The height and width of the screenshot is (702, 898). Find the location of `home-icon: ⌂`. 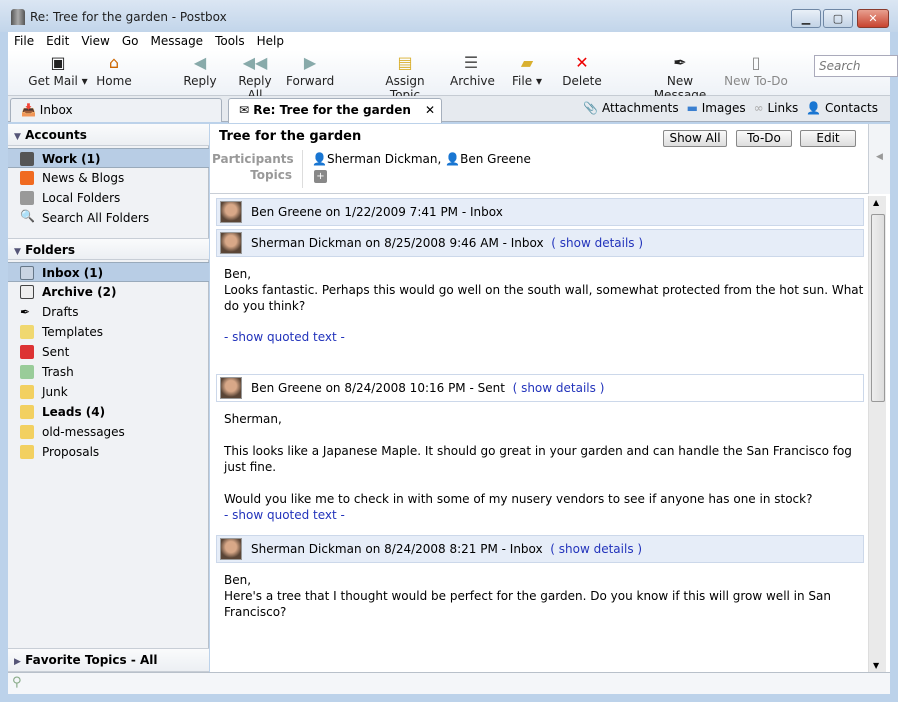

home-icon: ⌂ is located at coordinates (114, 62).